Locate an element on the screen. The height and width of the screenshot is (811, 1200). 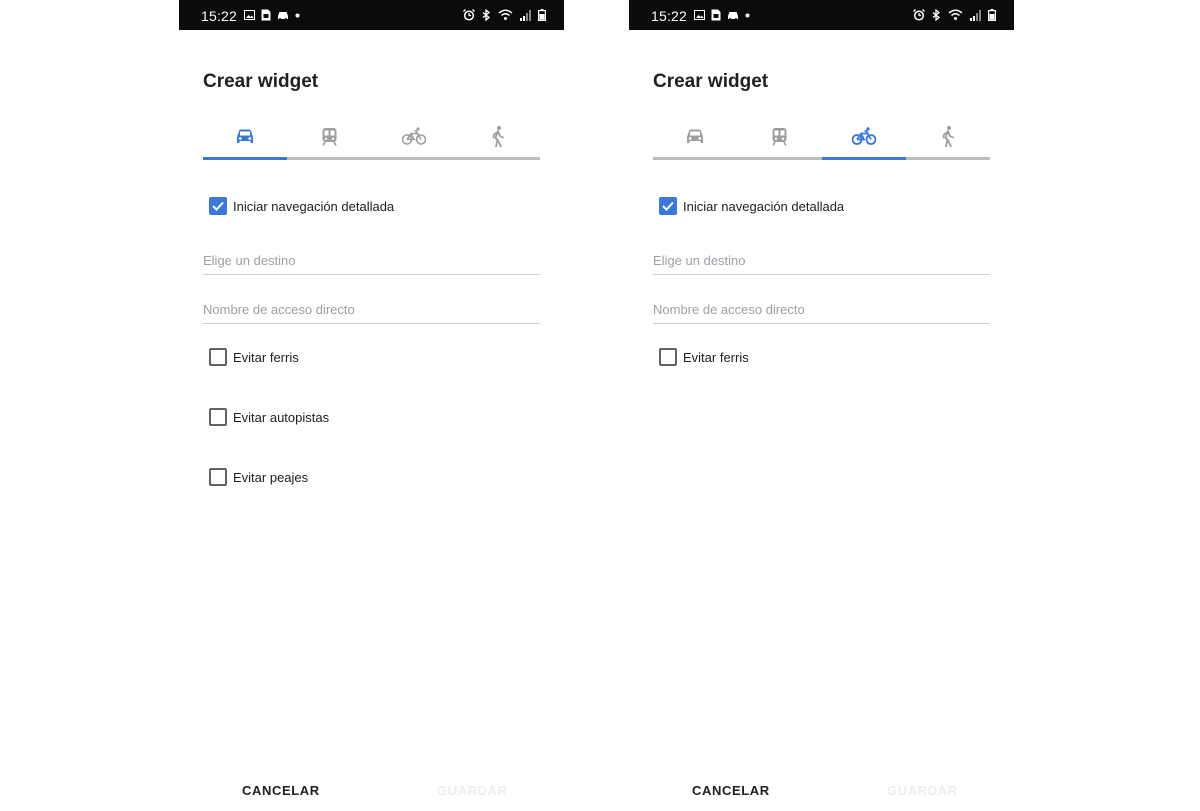
avoid-highways-checkbox: Evitar autopistas is located at coordinates (269, 417).